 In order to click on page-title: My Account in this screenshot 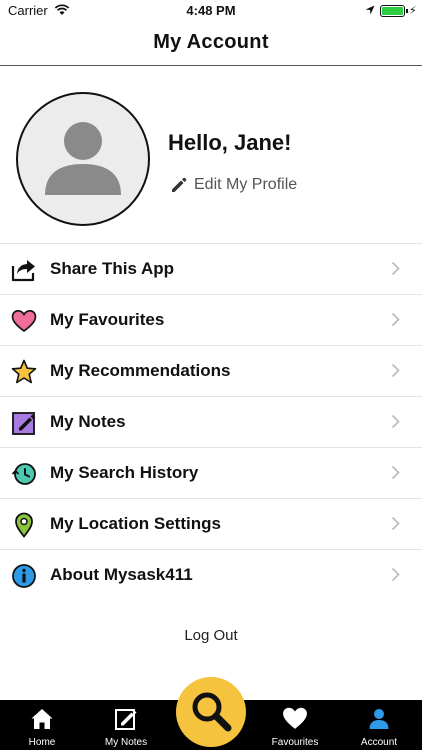, I will do `click(211, 42)`.